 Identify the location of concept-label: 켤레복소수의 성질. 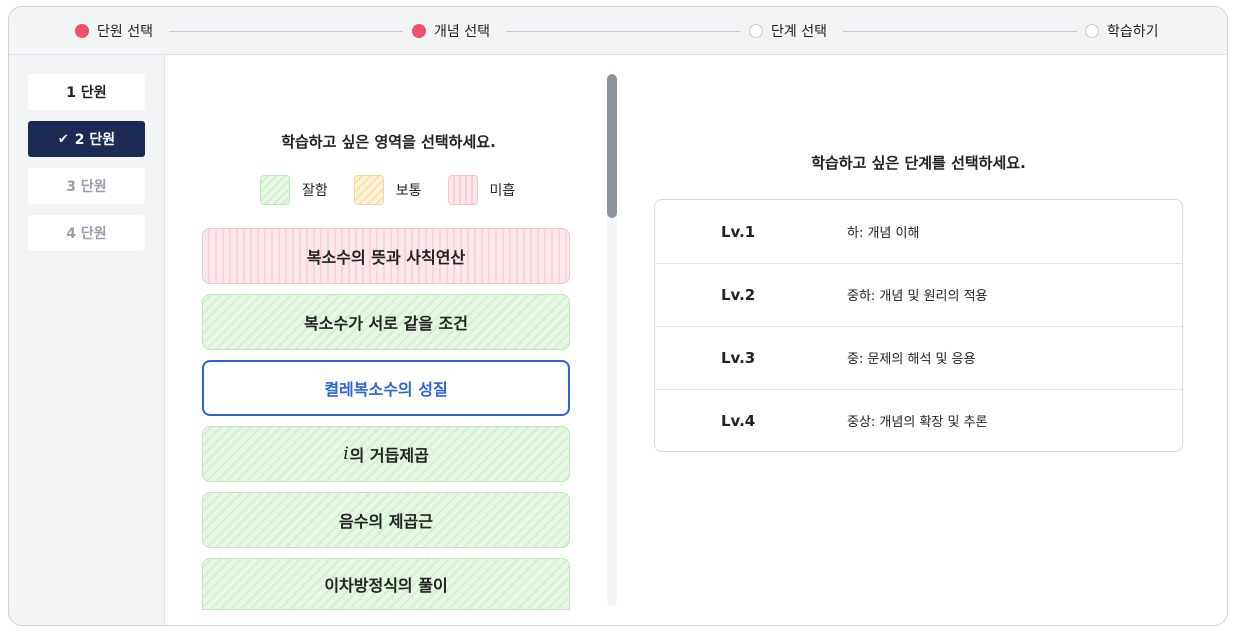
(386, 389).